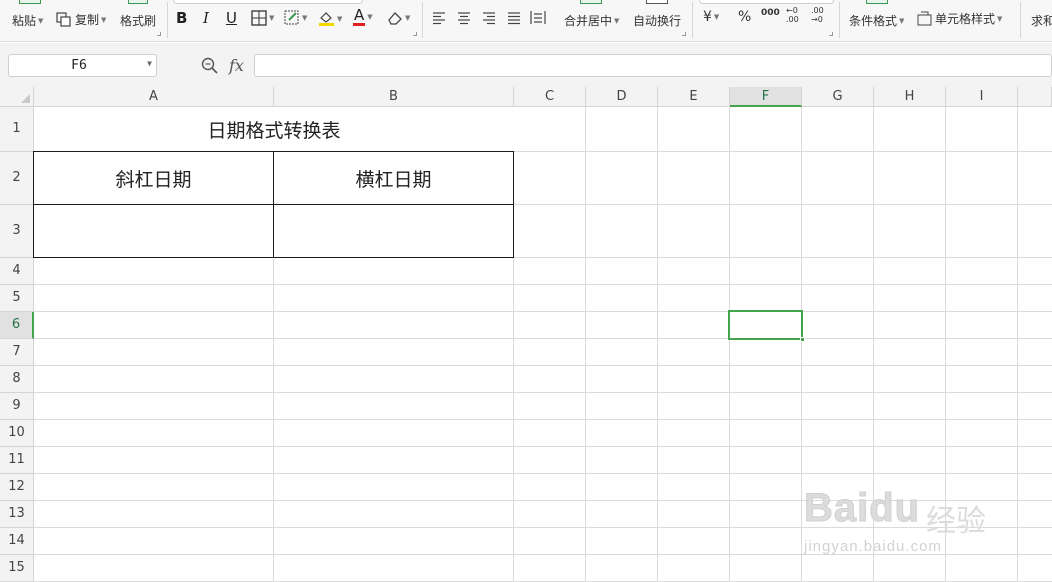 The image size is (1052, 582). What do you see at coordinates (17, 379) in the screenshot?
I see `row-header-8: 8` at bounding box center [17, 379].